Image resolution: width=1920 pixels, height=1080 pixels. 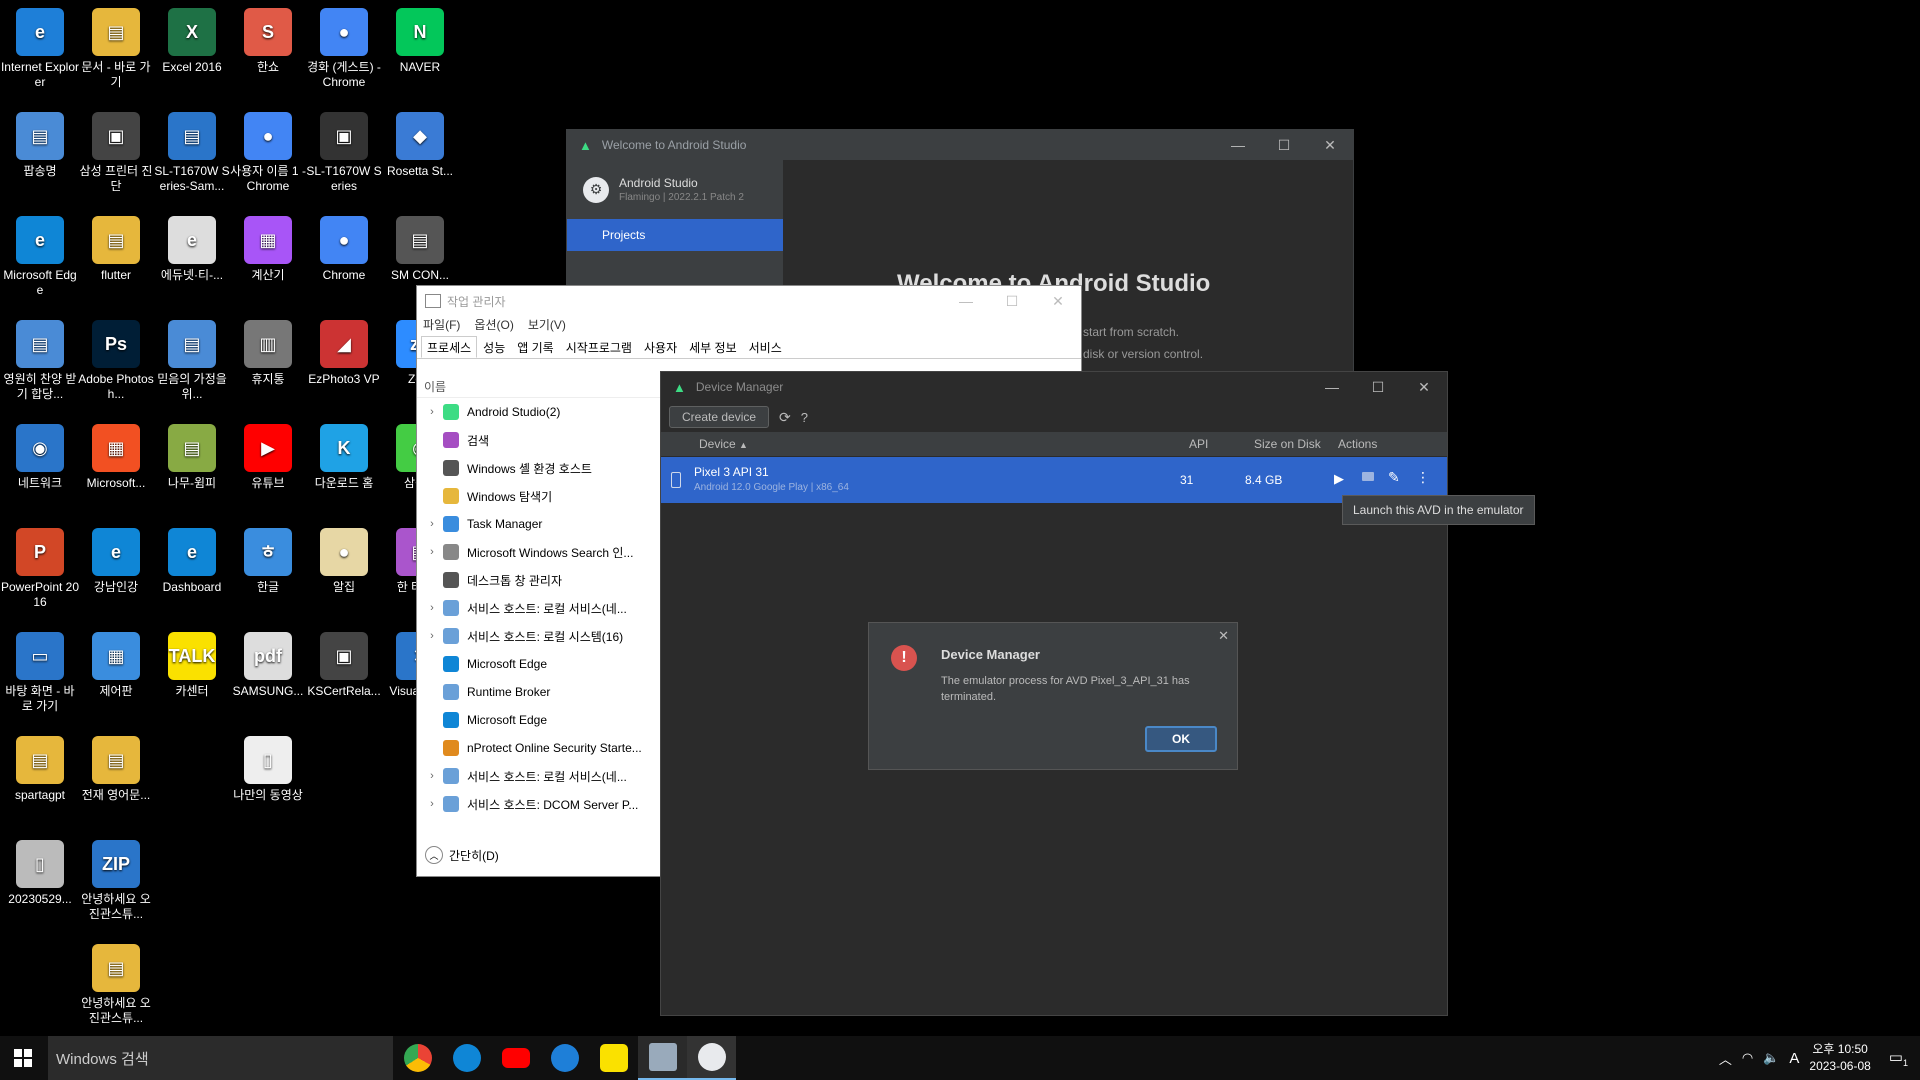 I want to click on internet-explorer-taskbar-icon, so click(x=564, y=1058).